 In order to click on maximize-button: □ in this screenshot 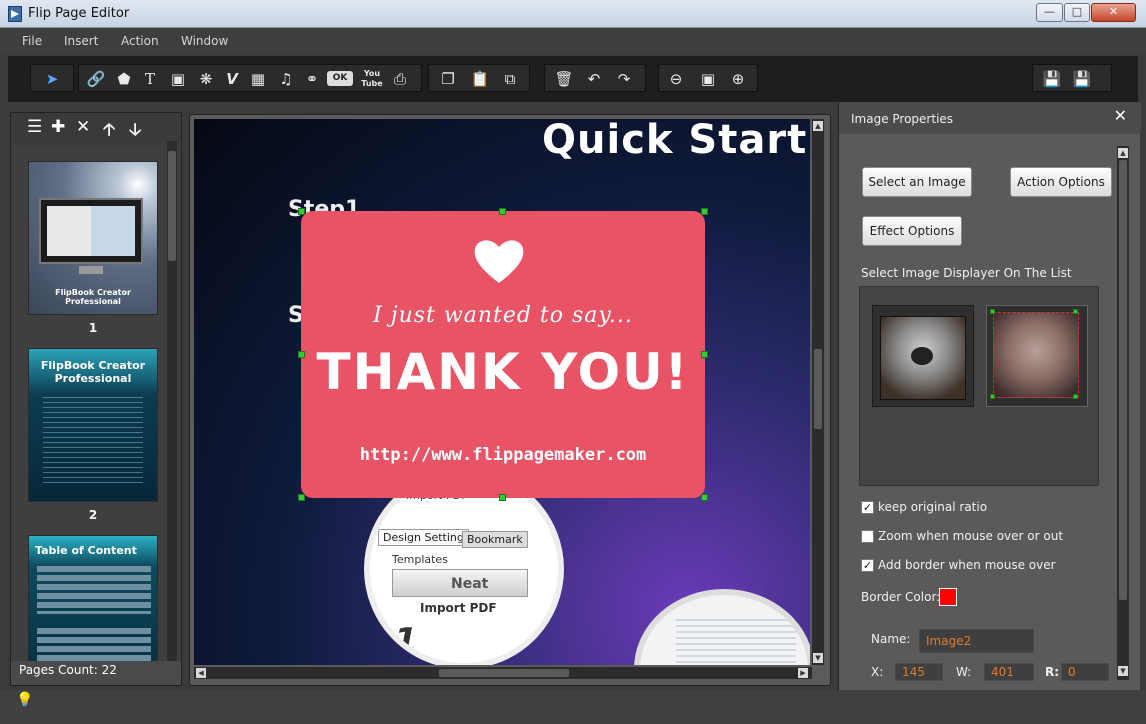, I will do `click(1077, 12)`.